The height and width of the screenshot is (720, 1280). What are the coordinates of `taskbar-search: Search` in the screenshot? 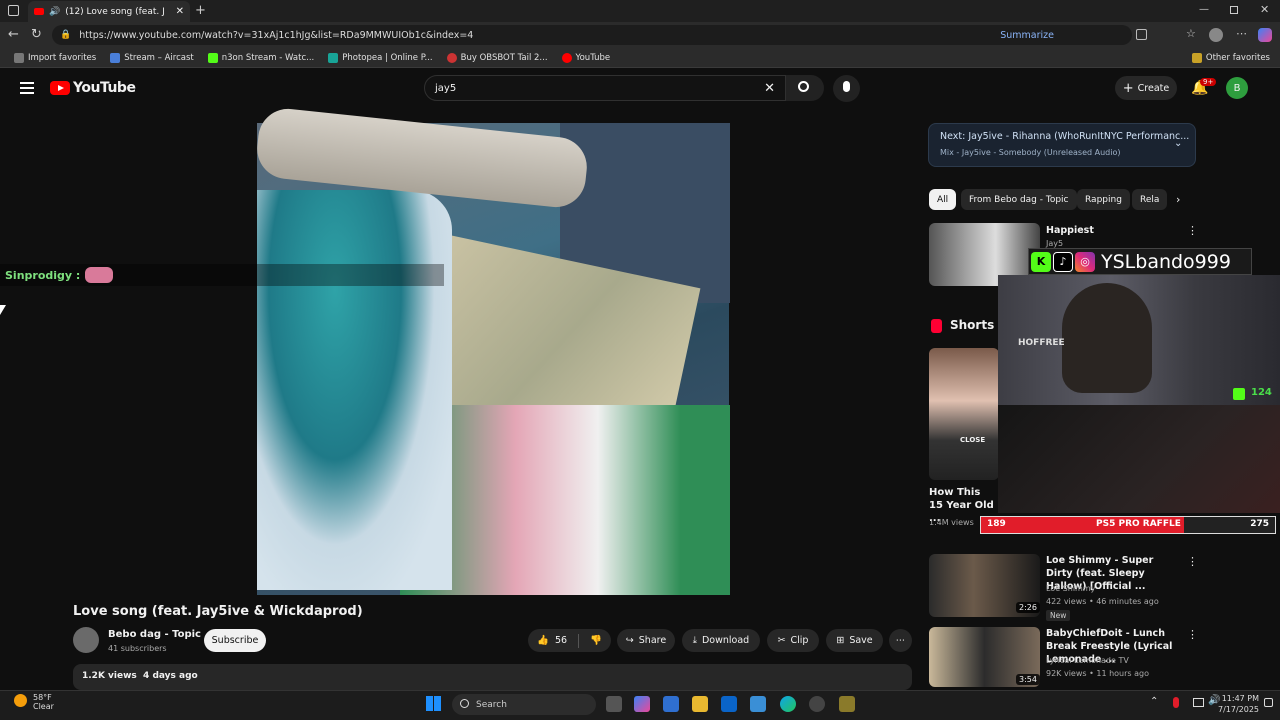 It's located at (524, 704).